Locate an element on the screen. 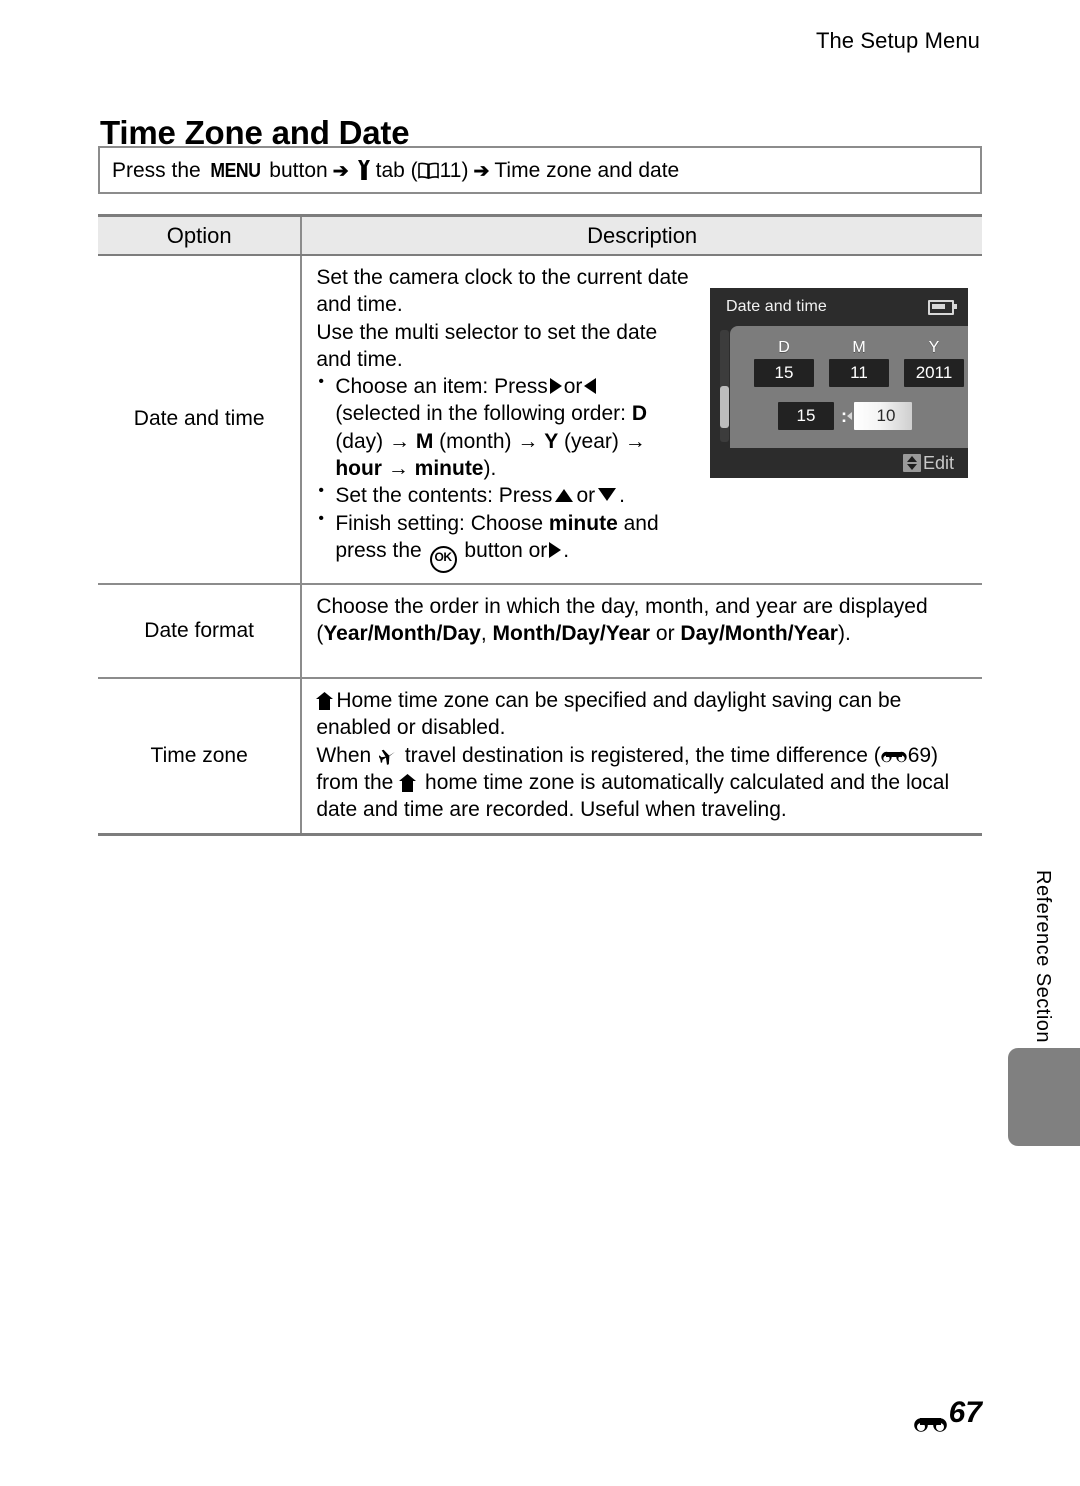  down-triangle-icon is located at coordinates (607, 495).